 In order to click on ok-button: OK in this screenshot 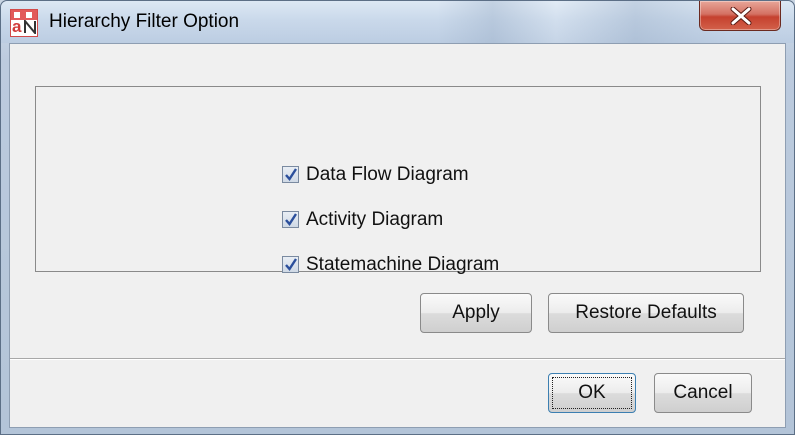, I will do `click(592, 393)`.